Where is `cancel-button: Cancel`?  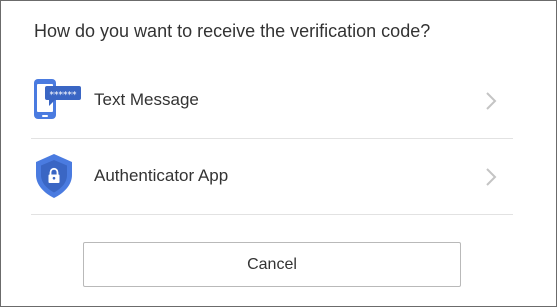
cancel-button: Cancel is located at coordinates (272, 264).